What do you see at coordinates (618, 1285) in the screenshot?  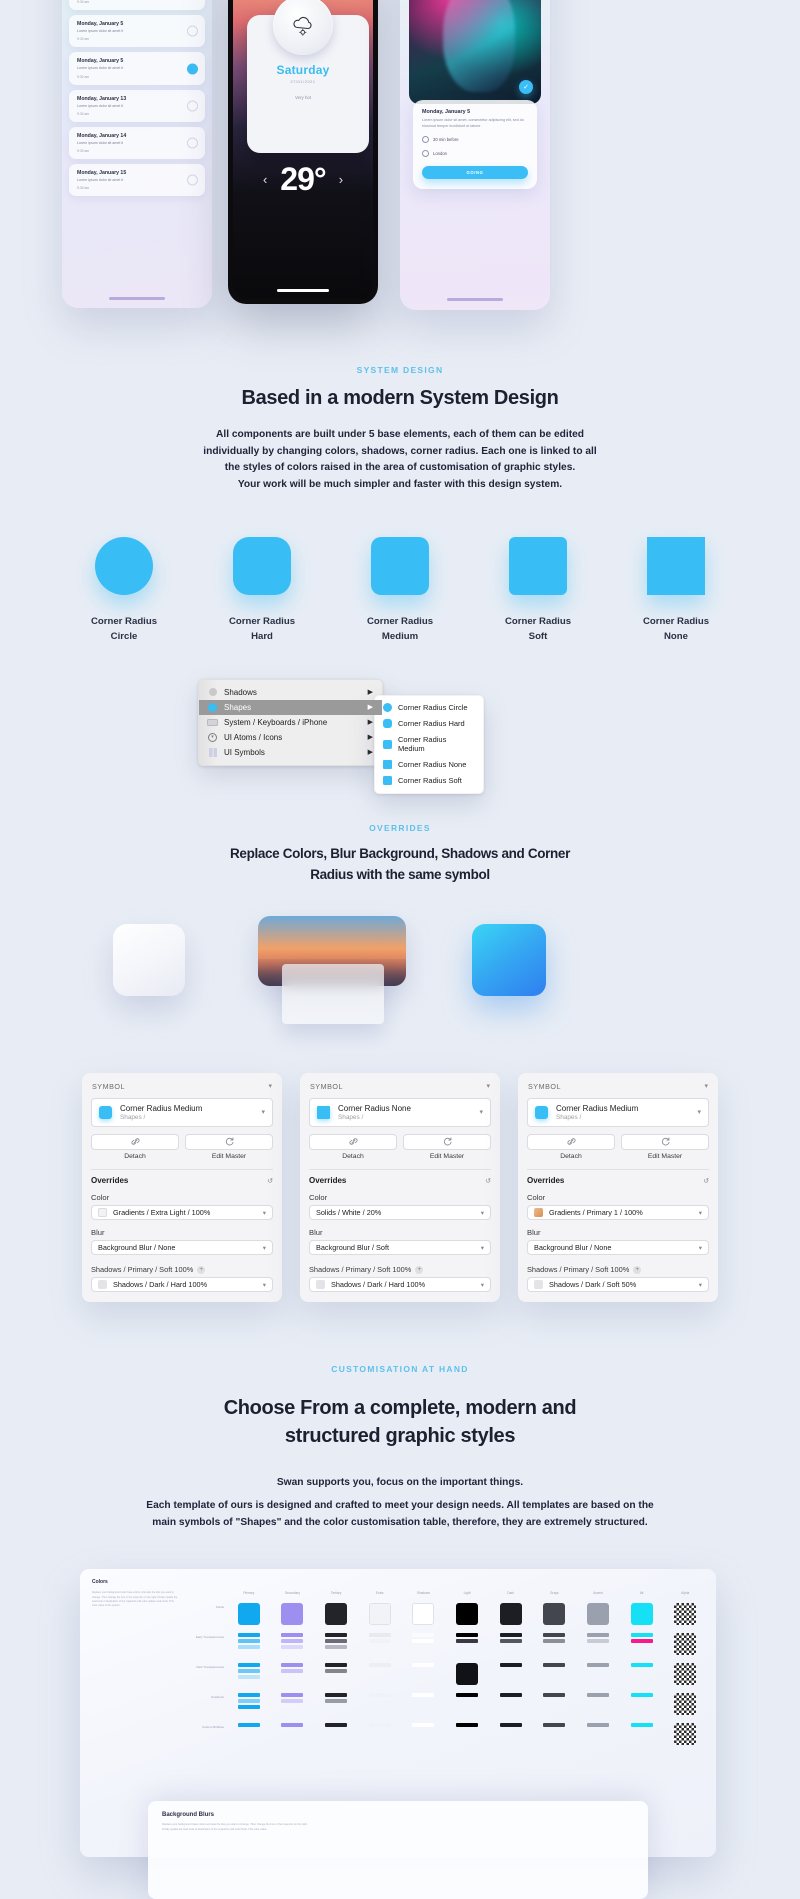 I see `shadow-field: Shadows / Dark / Soft 50% ▾` at bounding box center [618, 1285].